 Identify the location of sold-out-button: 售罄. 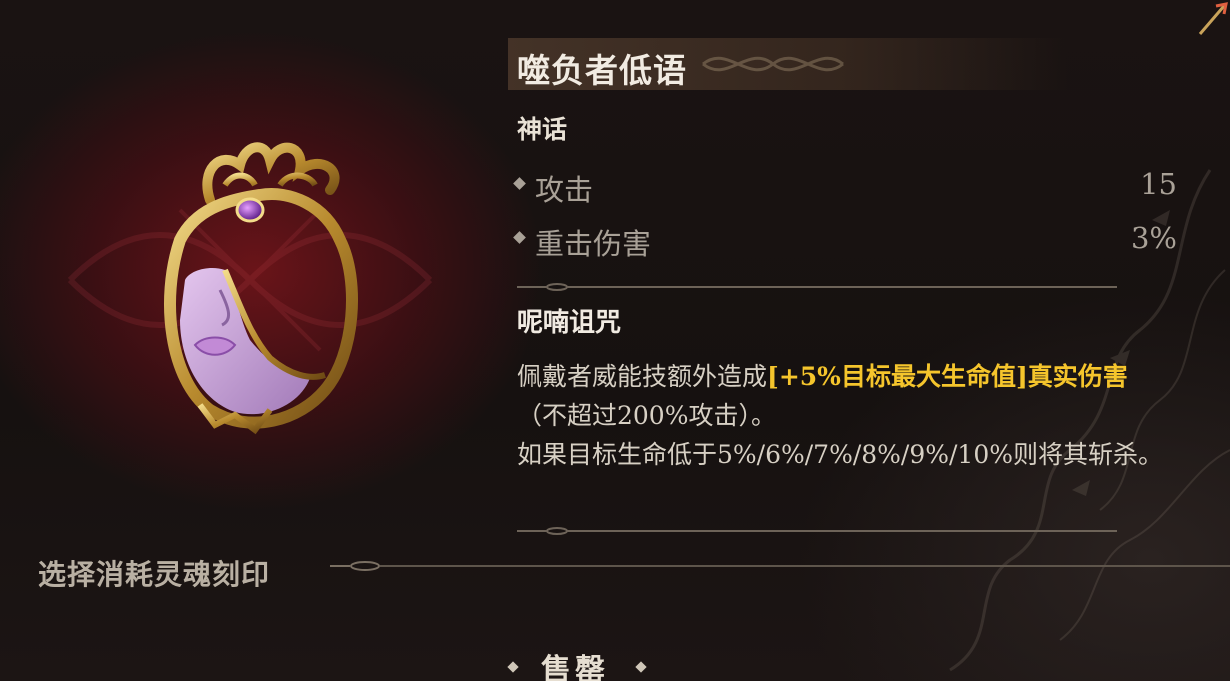
(577, 663).